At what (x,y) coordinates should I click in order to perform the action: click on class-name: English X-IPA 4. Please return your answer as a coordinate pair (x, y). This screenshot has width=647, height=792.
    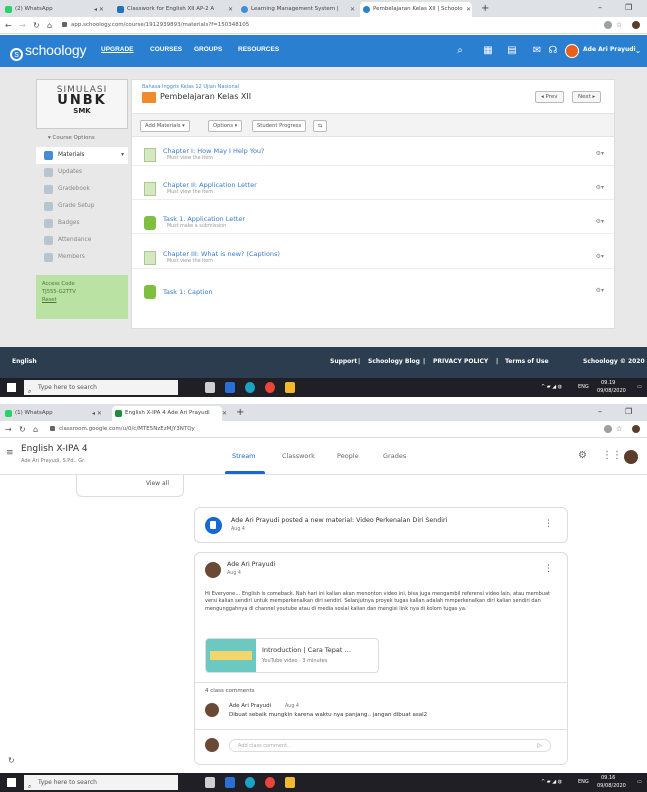
    Looking at the image, I should click on (54, 449).